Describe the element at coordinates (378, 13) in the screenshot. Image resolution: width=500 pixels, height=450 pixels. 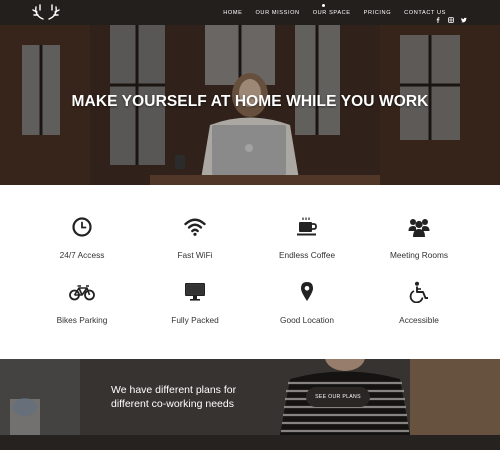
I see `nav-pricing-link: PRICING` at that location.